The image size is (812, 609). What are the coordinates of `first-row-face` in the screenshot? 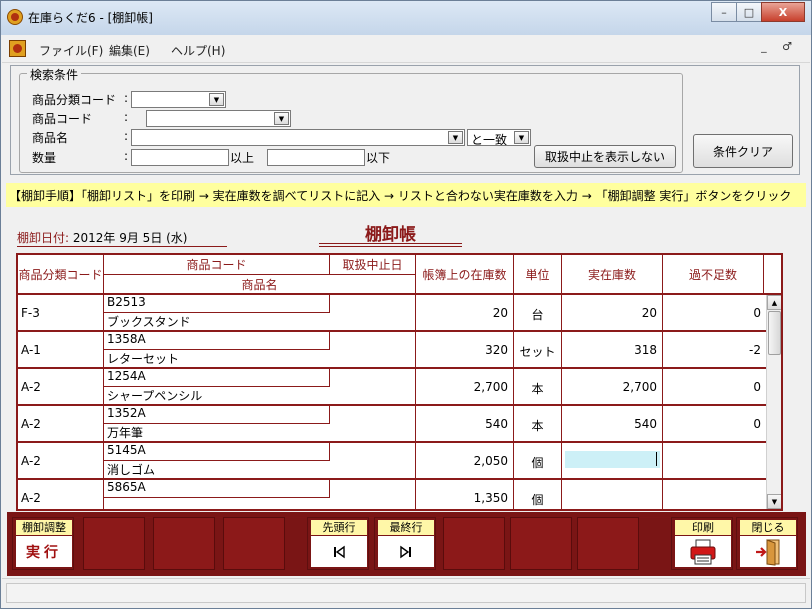 It's located at (339, 551).